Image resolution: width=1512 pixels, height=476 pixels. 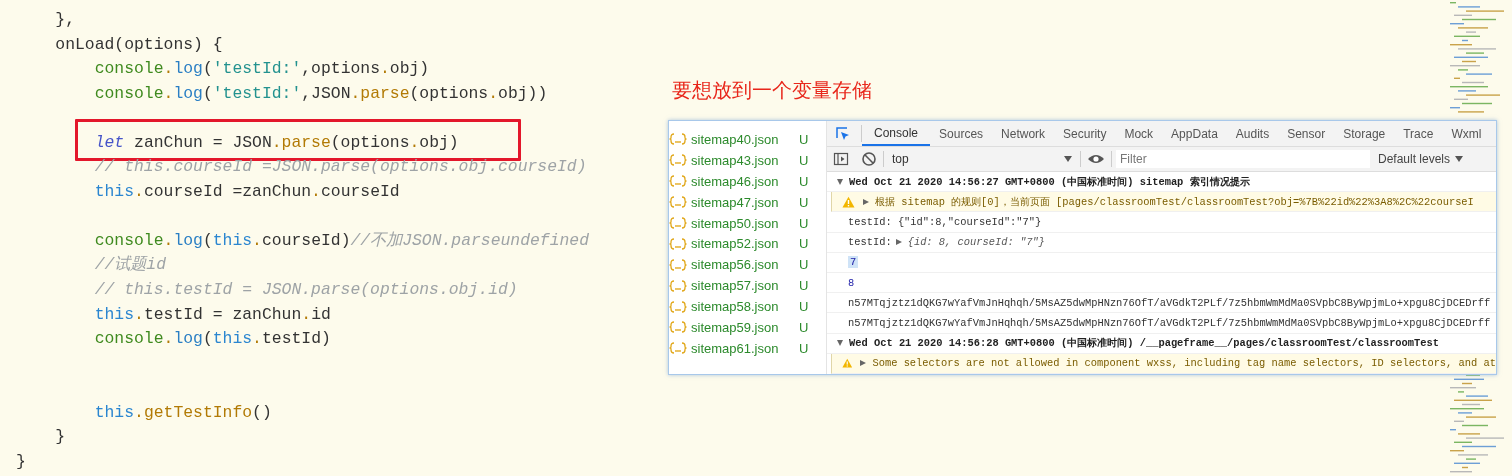 What do you see at coordinates (1139, 133) in the screenshot?
I see `panel-tab: Mock` at bounding box center [1139, 133].